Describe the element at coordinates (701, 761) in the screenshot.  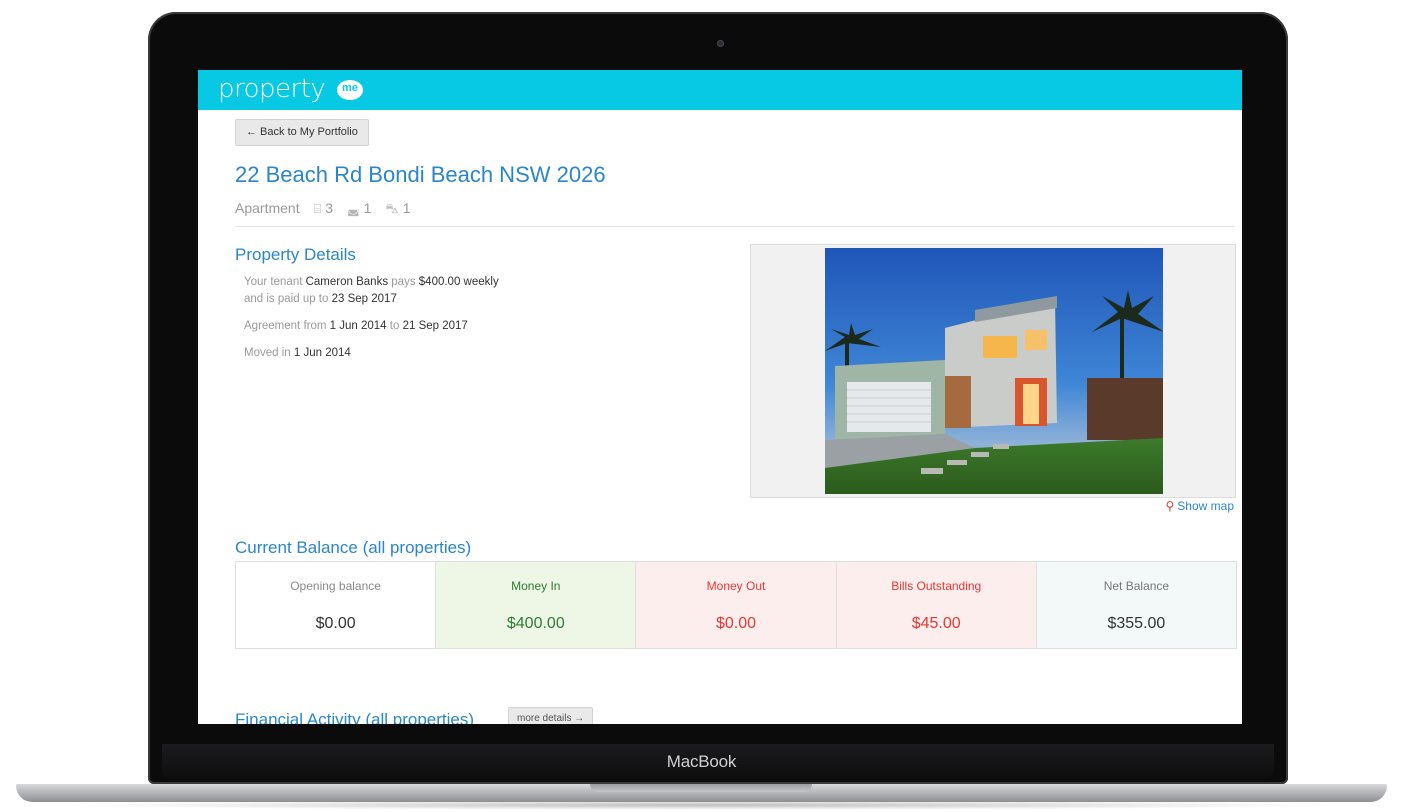
I see `device-brand-label: MacBook` at that location.